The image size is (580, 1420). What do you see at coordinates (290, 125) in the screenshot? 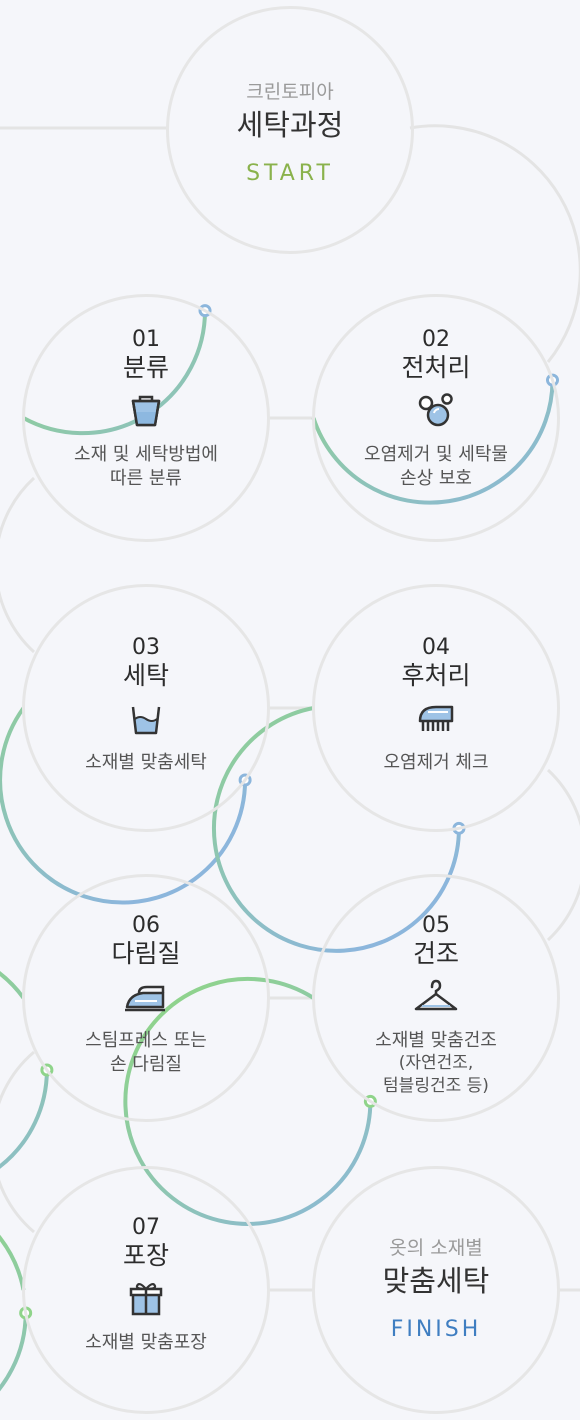
I see `process-title: 세탁과정` at bounding box center [290, 125].